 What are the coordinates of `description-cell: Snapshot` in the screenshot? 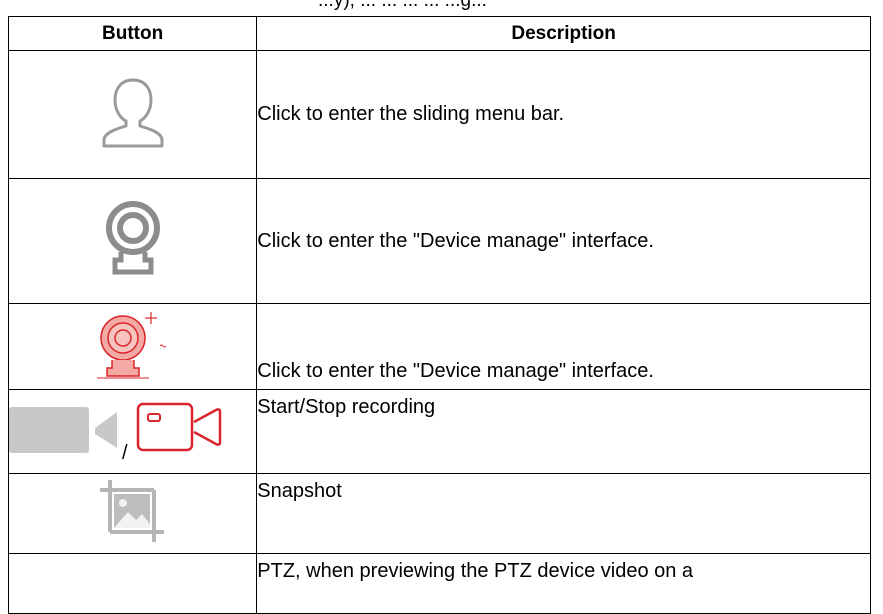 It's located at (563, 513).